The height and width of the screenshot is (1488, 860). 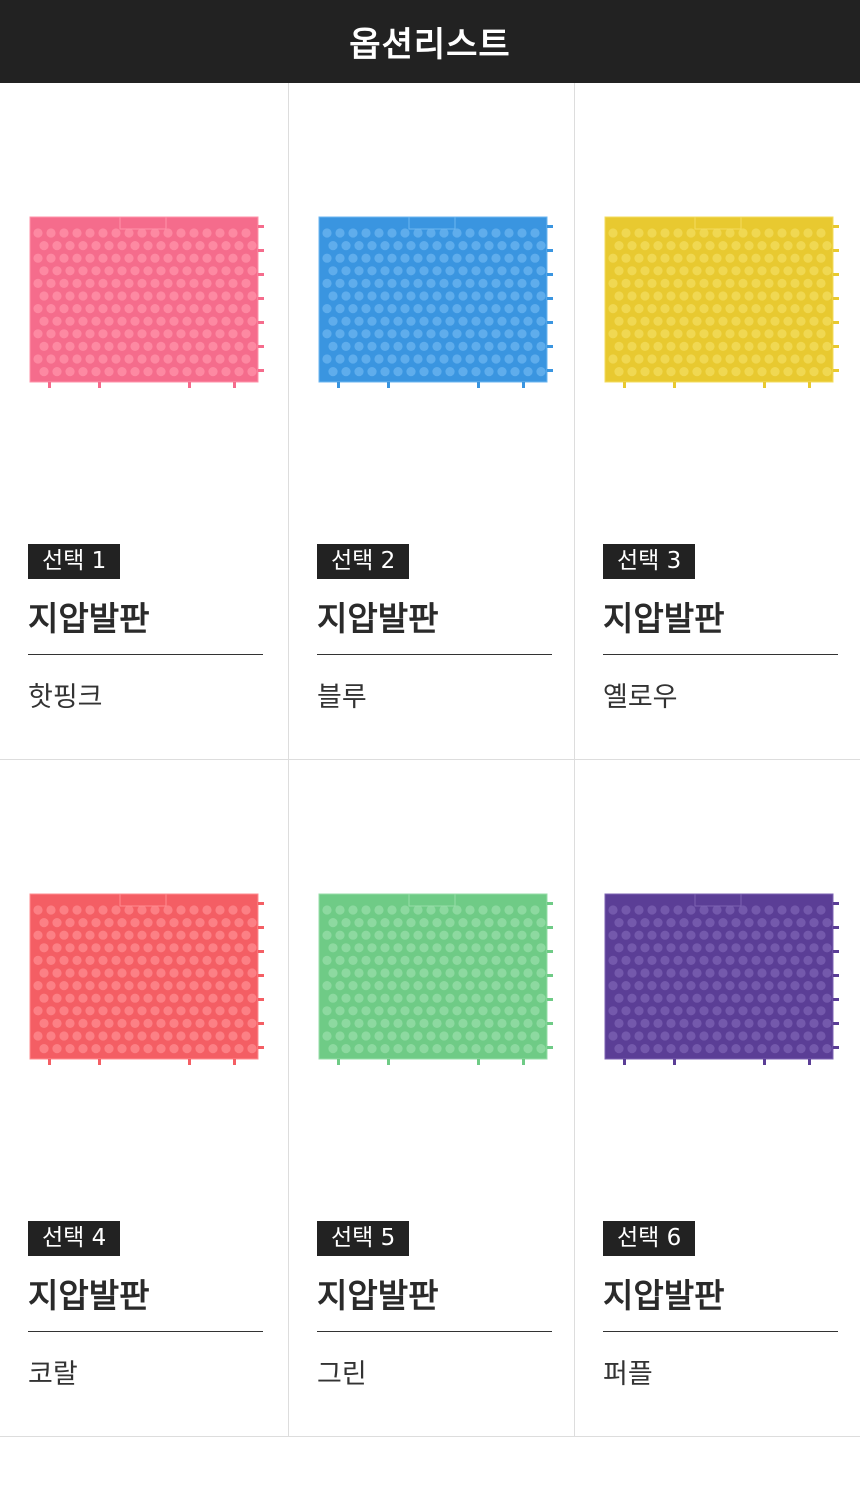 I want to click on color-name: 핫핑크, so click(x=65, y=697).